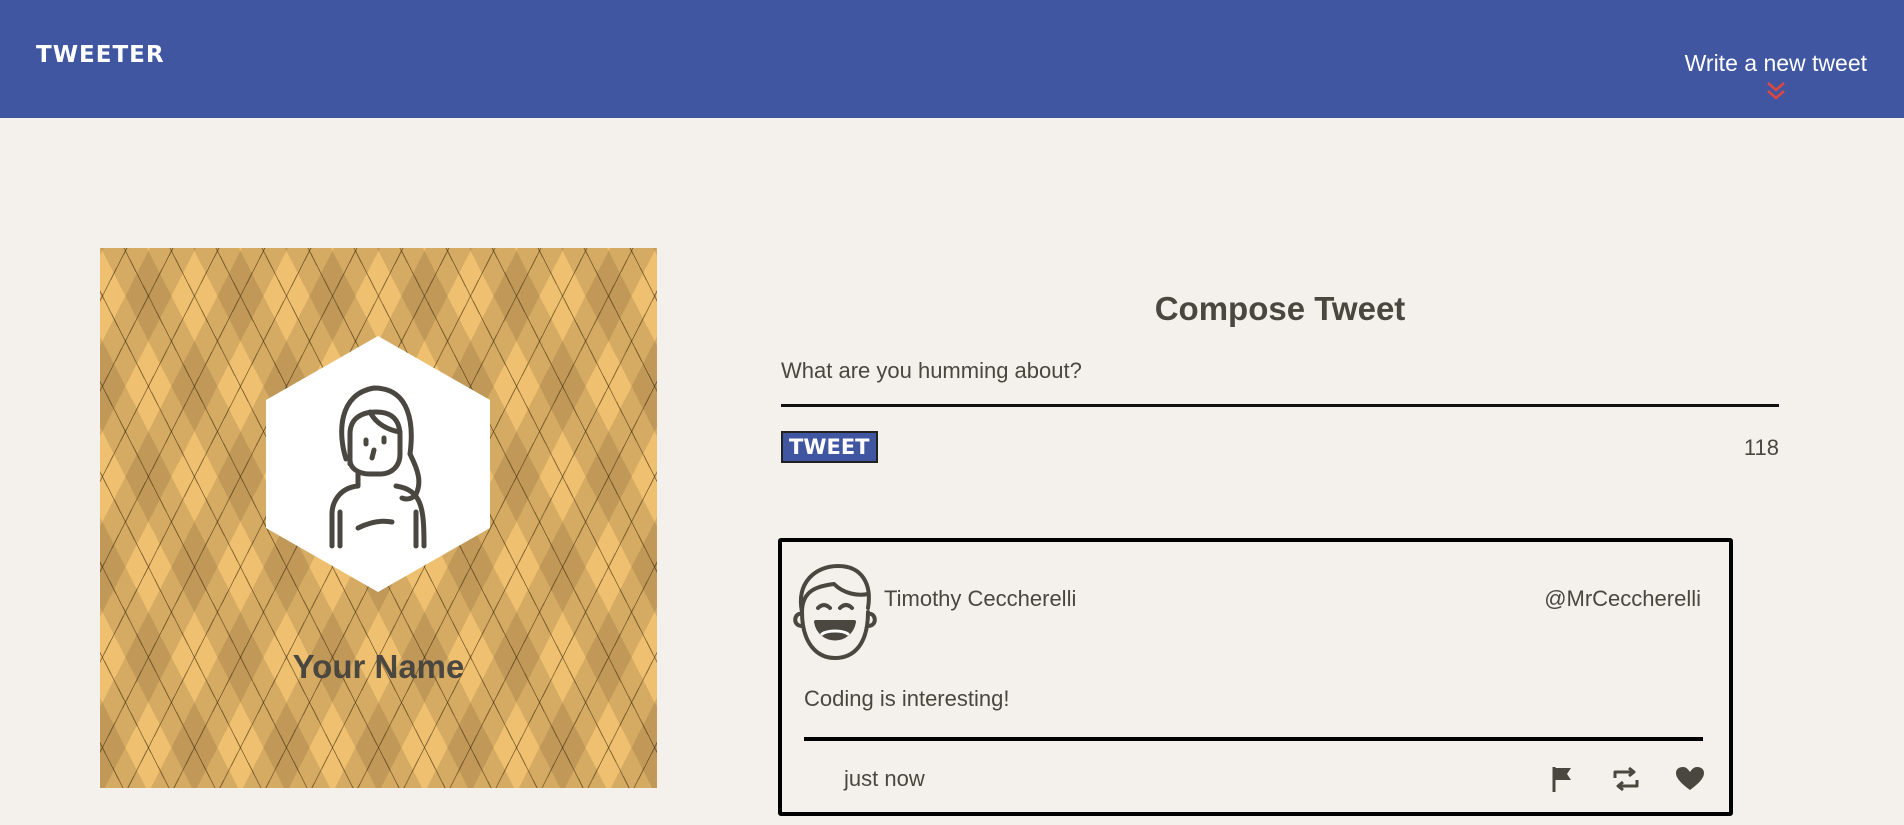  Describe the element at coordinates (100, 55) in the screenshot. I see `logo: TWEETER` at that location.